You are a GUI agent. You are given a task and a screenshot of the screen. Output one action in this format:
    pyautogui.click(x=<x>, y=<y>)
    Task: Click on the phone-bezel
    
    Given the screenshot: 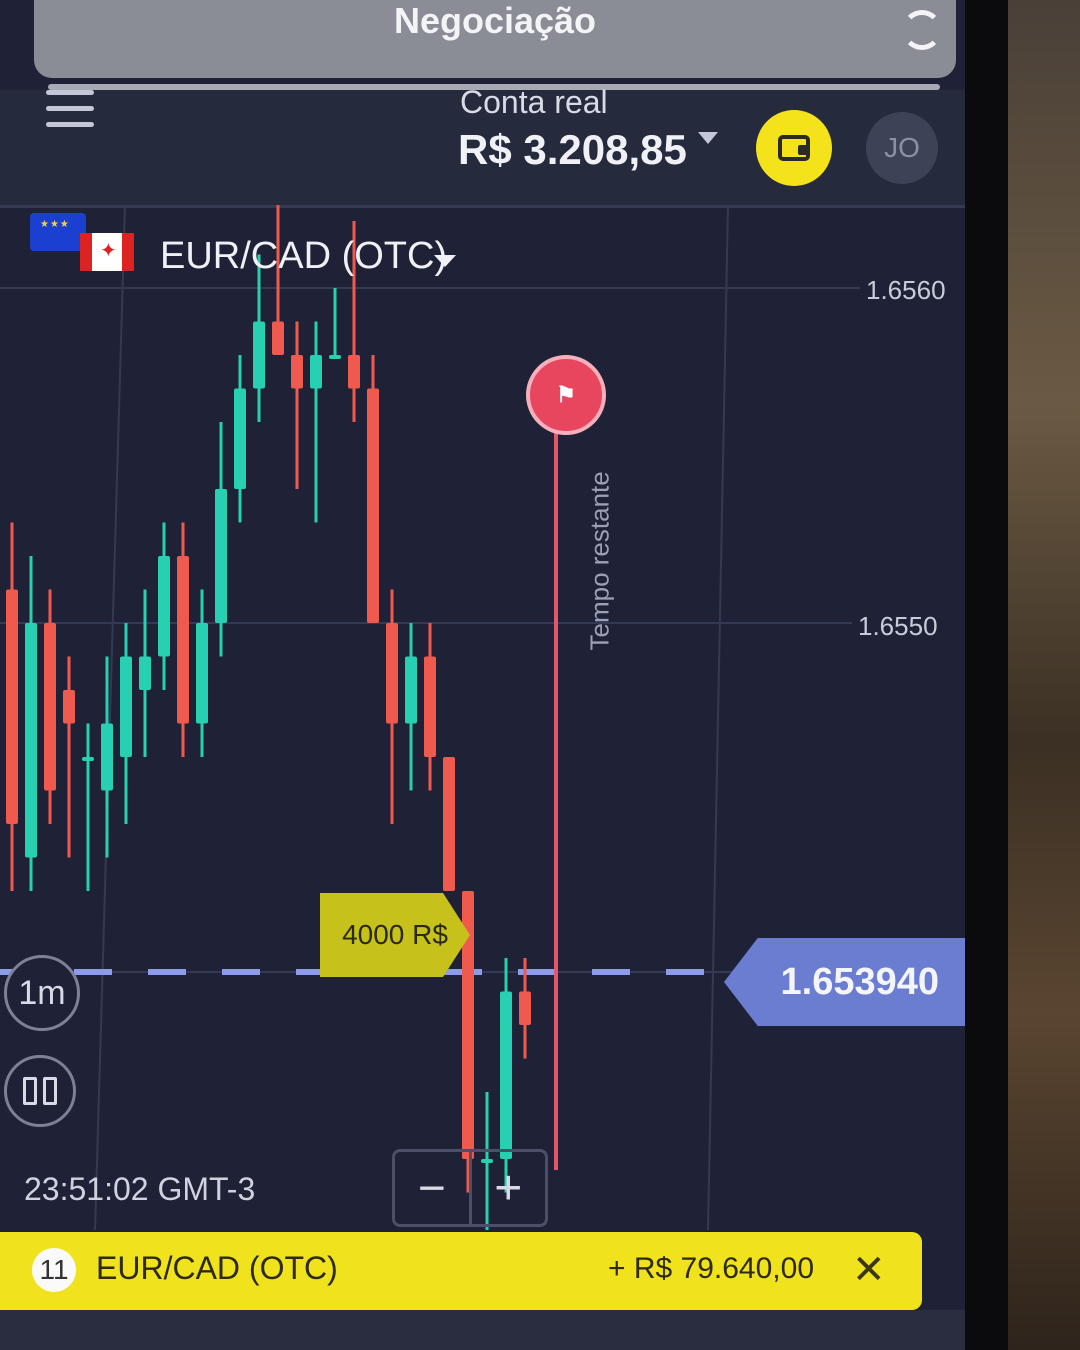 What is the action you would take?
    pyautogui.click(x=983, y=675)
    